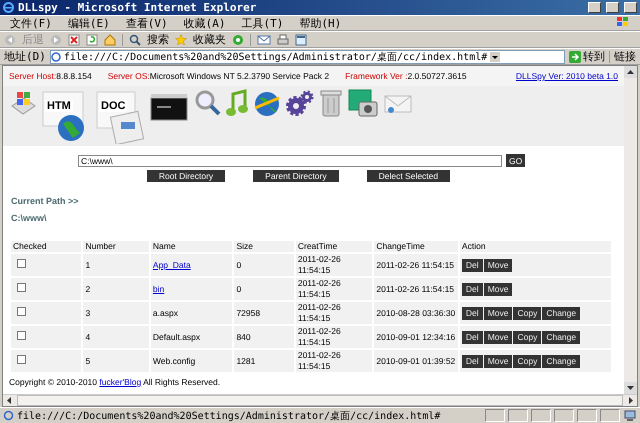 The image size is (640, 423). What do you see at coordinates (46, 246) in the screenshot?
I see `column-header: Checked` at bounding box center [46, 246].